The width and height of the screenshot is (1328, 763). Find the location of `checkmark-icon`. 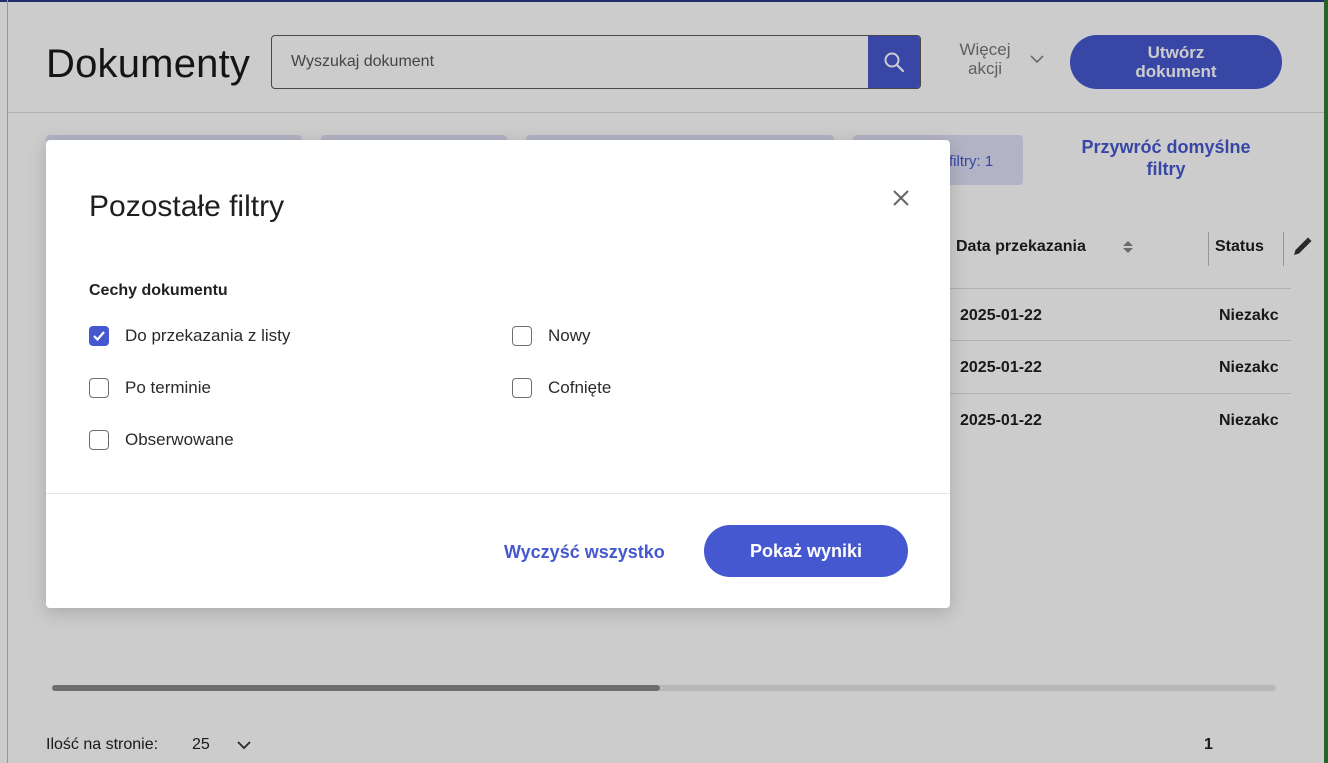

checkmark-icon is located at coordinates (99, 336).